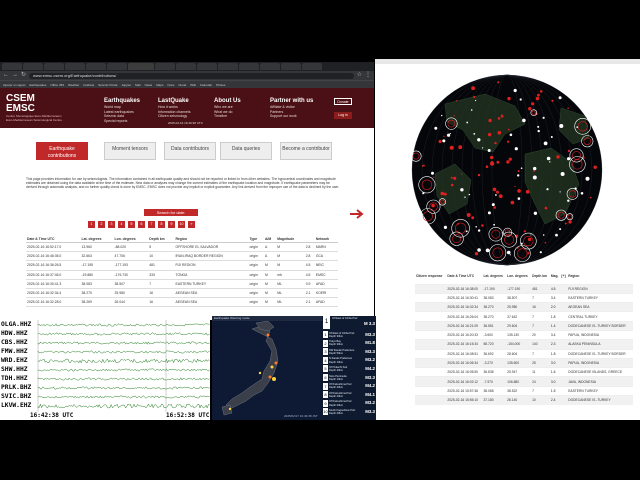  What do you see at coordinates (540, 277) in the screenshot?
I see `column-header: Depth km` at bounding box center [540, 277].